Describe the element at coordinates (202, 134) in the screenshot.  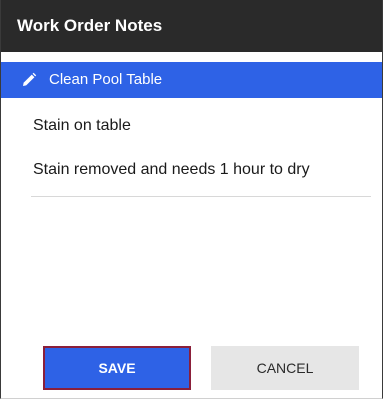
I see `note-item: Stain on table` at that location.